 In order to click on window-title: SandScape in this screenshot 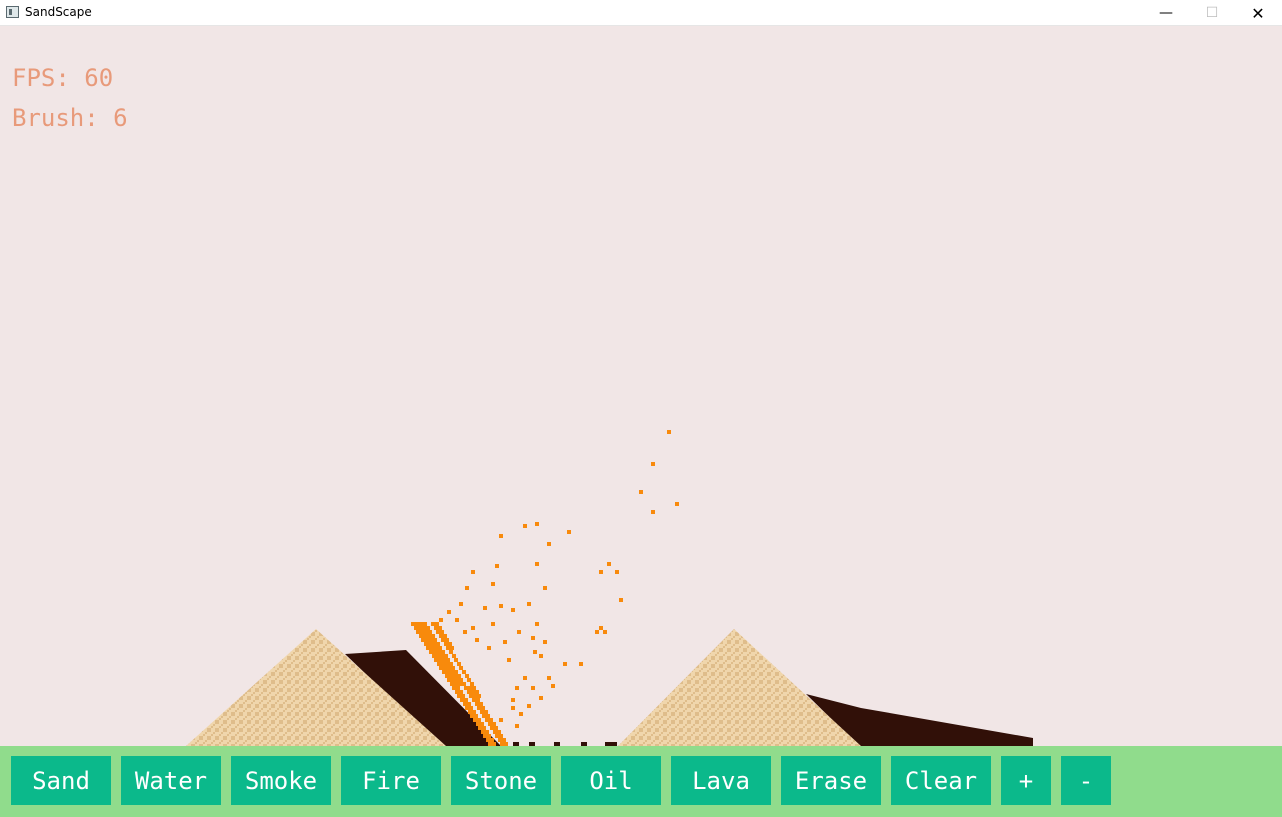, I will do `click(58, 12)`.